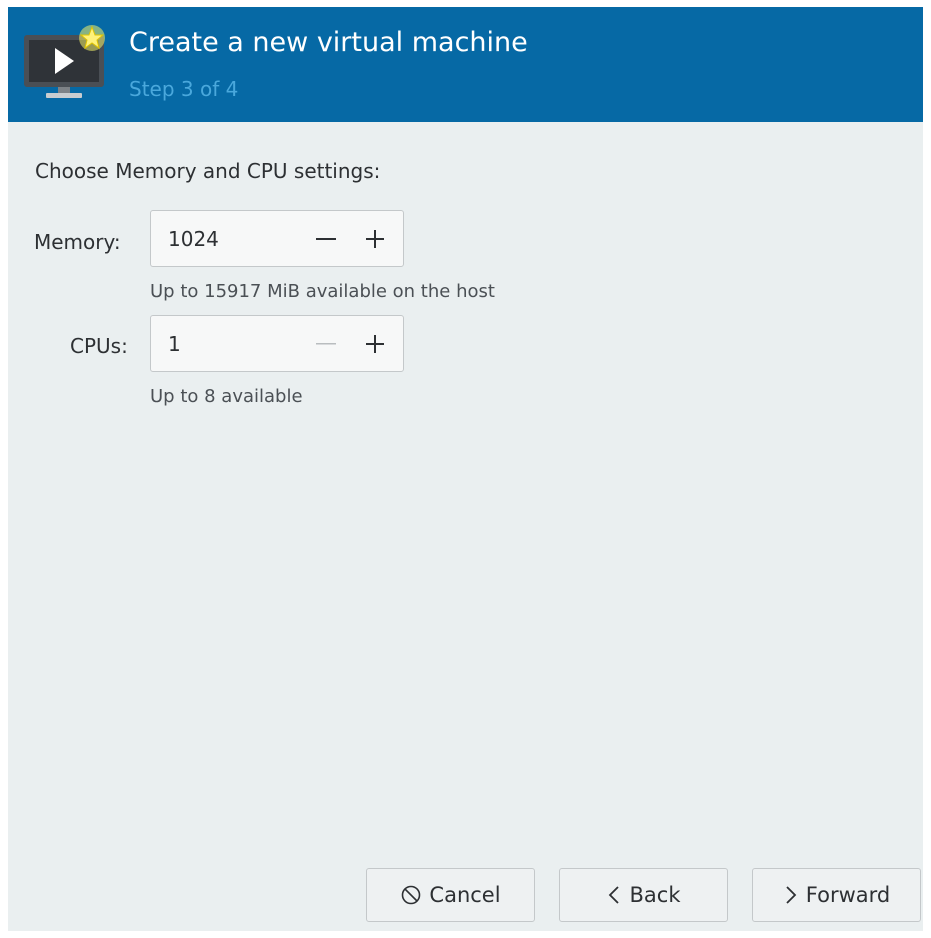  I want to click on memory-decrement-button, so click(326, 239).